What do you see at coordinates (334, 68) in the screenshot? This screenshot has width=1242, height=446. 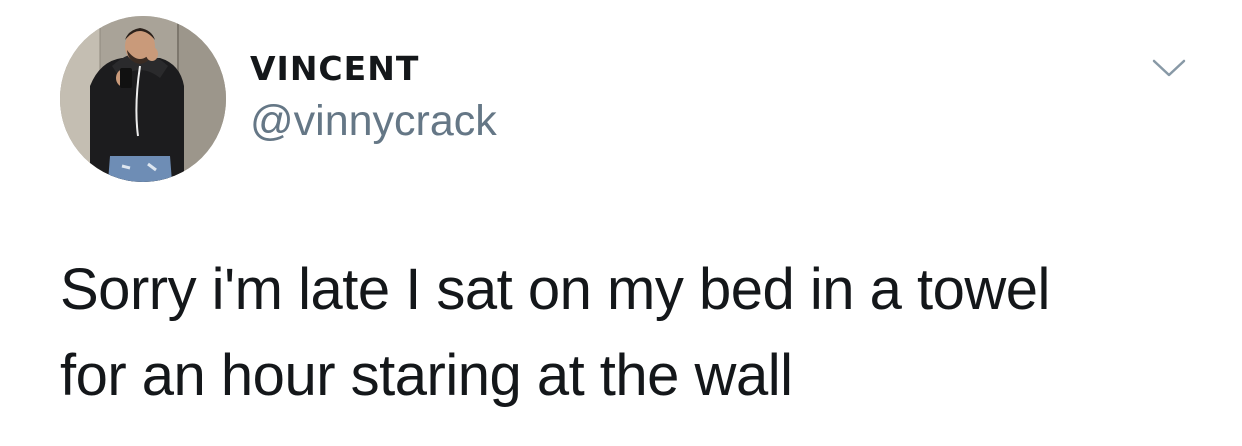 I see `display-name: VINCENT` at bounding box center [334, 68].